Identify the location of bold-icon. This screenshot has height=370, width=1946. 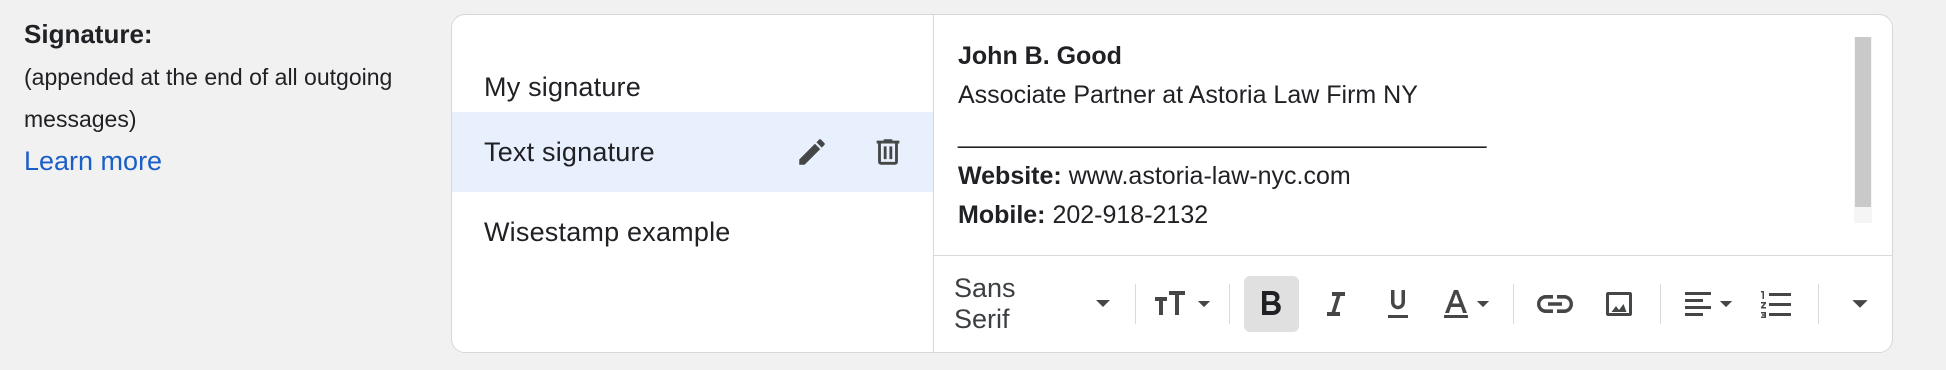
(1271, 304).